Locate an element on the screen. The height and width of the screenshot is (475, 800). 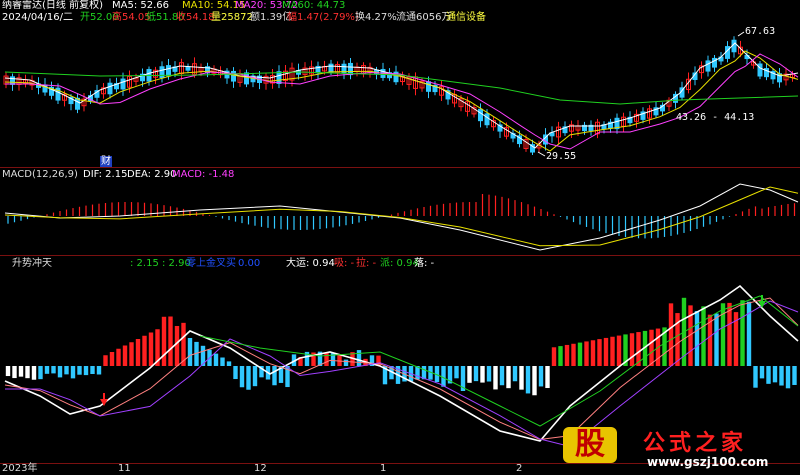
buy-arrow-icon is located at coordinates (104, 399).